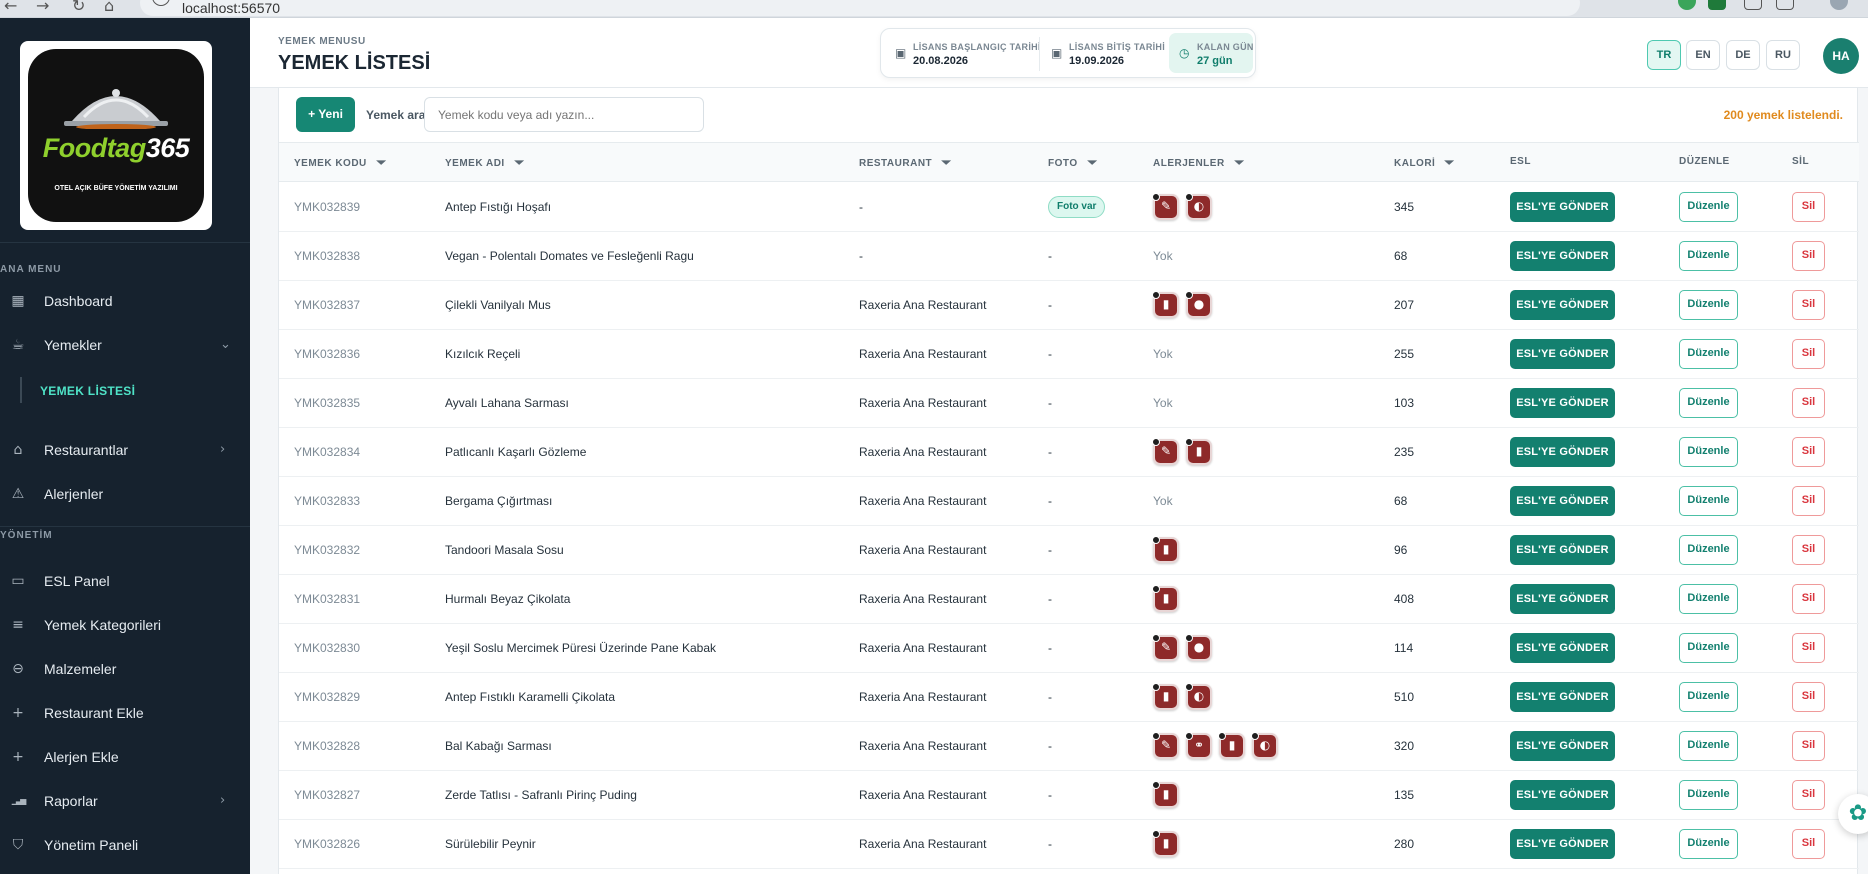 The height and width of the screenshot is (874, 1868). I want to click on sidebar-item-malzemeler: ⊖ Malzemeler, so click(125, 670).